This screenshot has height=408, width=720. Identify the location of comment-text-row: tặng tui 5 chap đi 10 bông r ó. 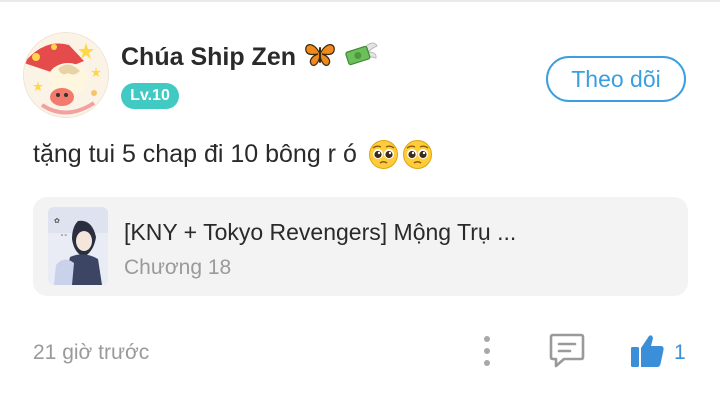
(233, 154).